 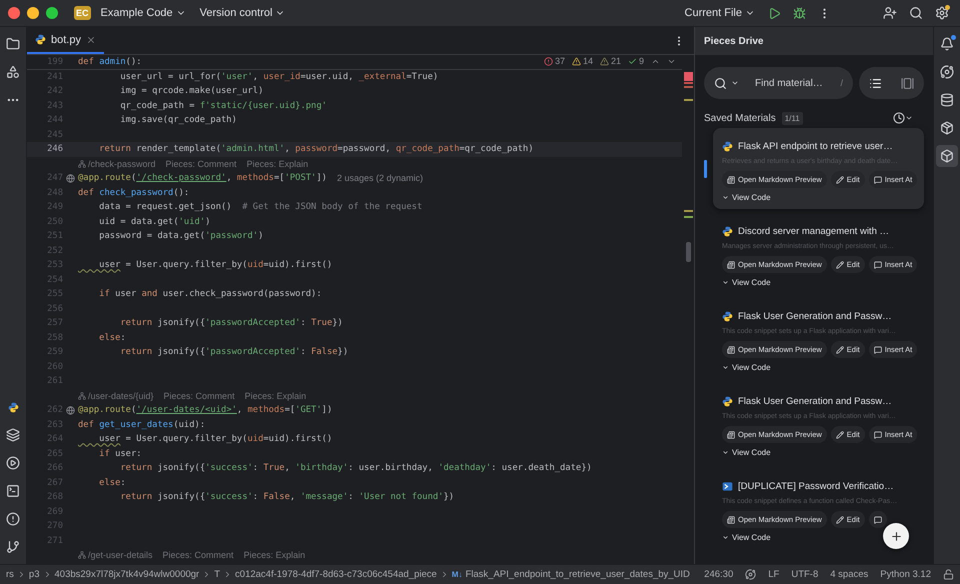 I want to click on project-menu: Example Code, so click(x=143, y=13).